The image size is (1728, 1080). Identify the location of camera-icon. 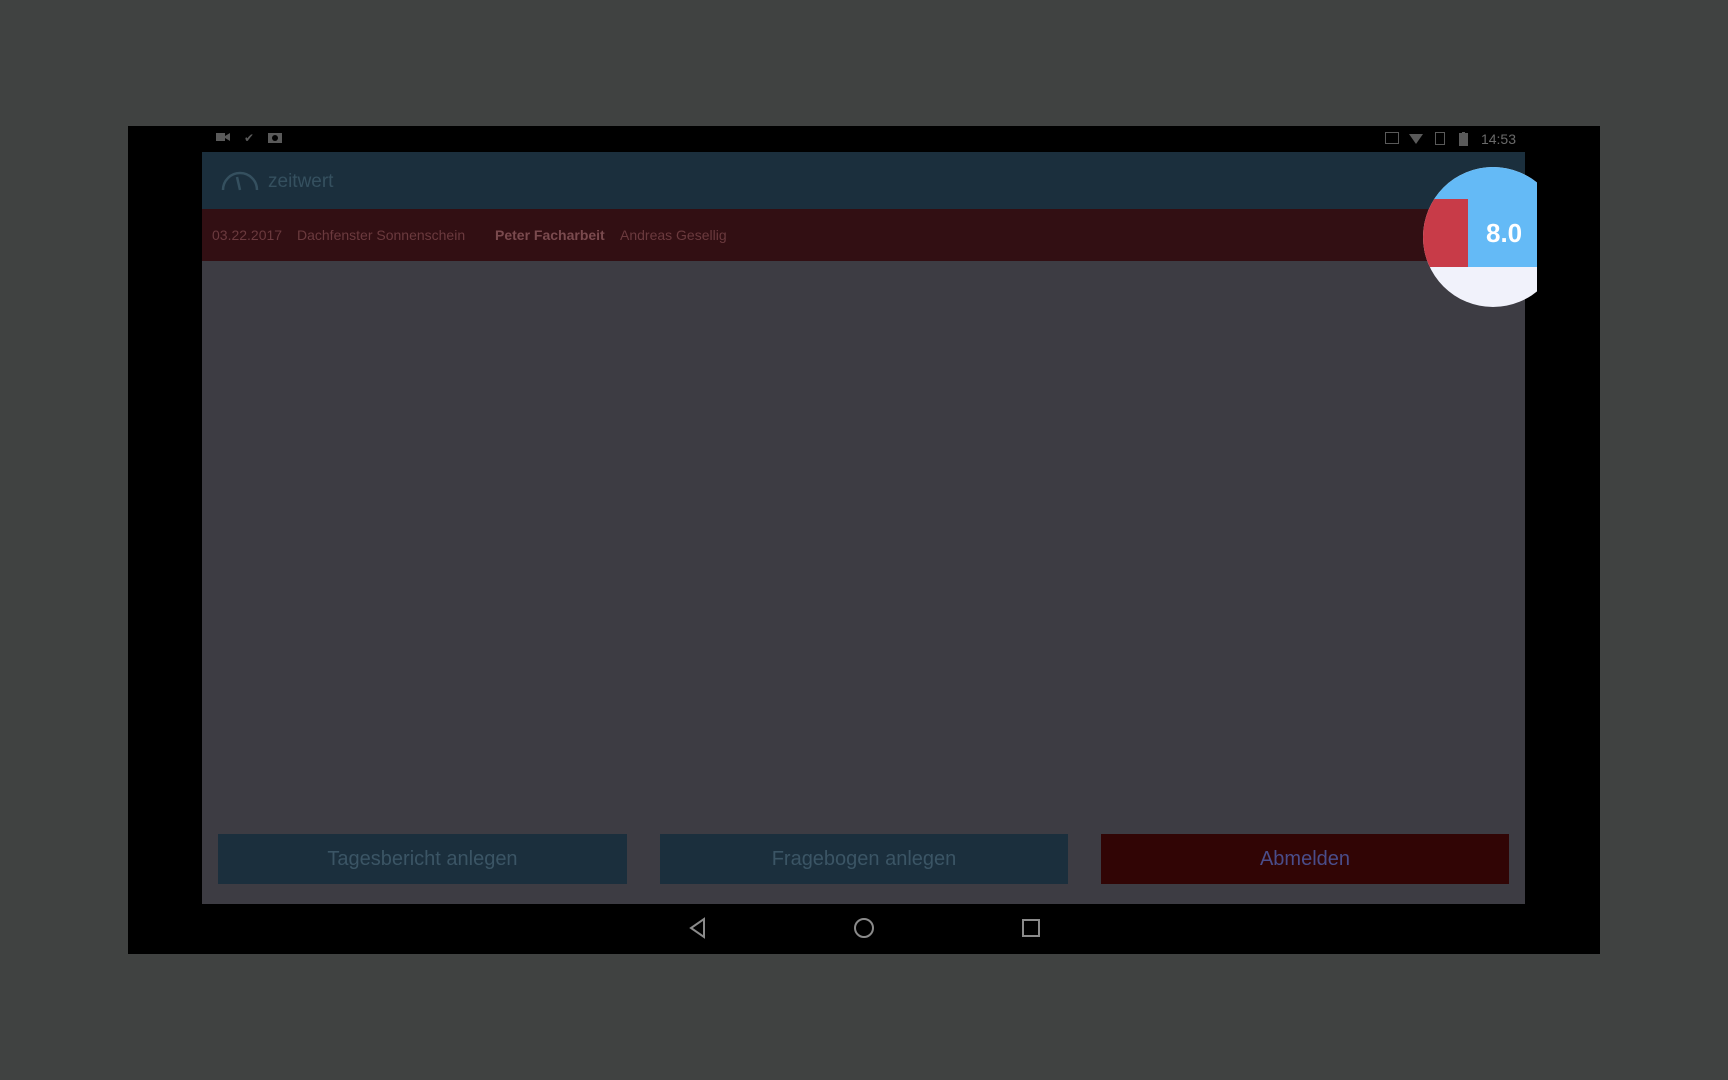
(275, 138).